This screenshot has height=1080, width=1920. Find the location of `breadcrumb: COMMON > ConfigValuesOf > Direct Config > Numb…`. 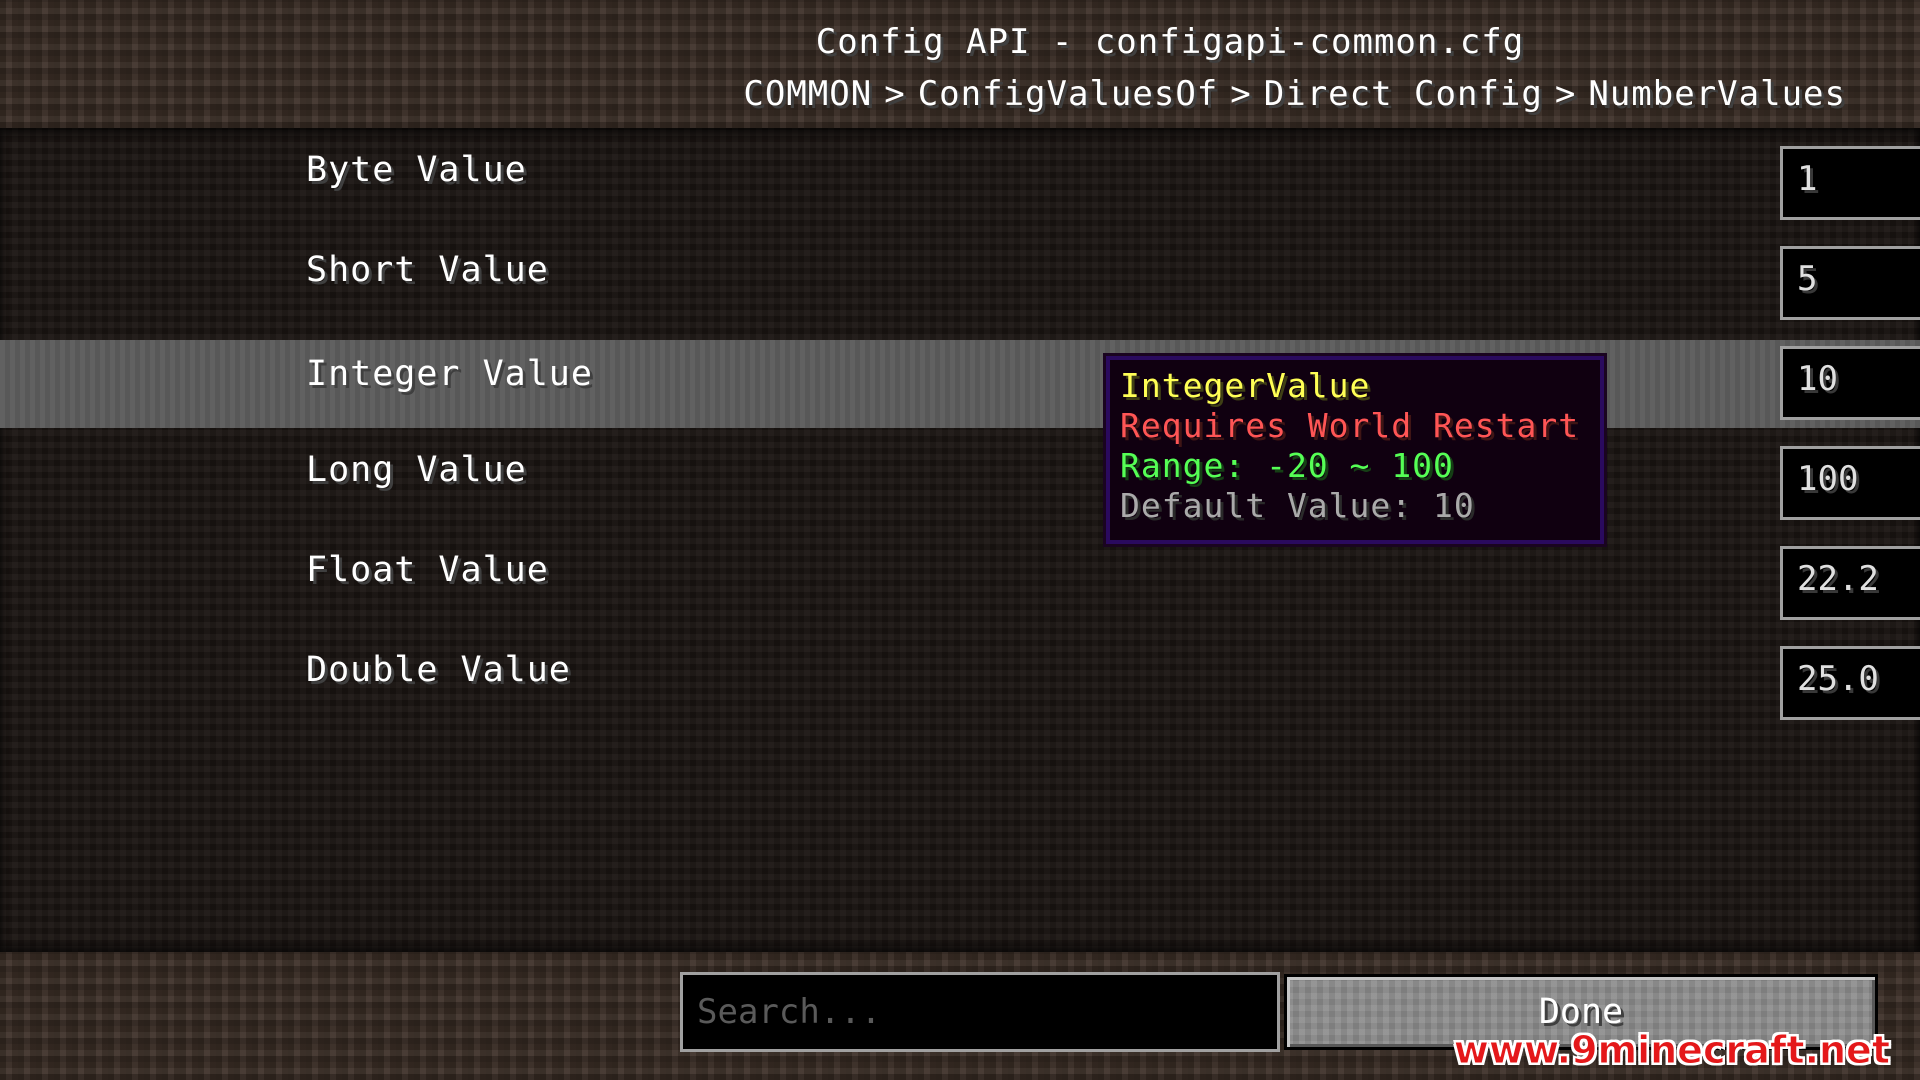

breadcrumb: COMMON > ConfigValuesOf > Direct Config > Numb… is located at coordinates (1294, 94).